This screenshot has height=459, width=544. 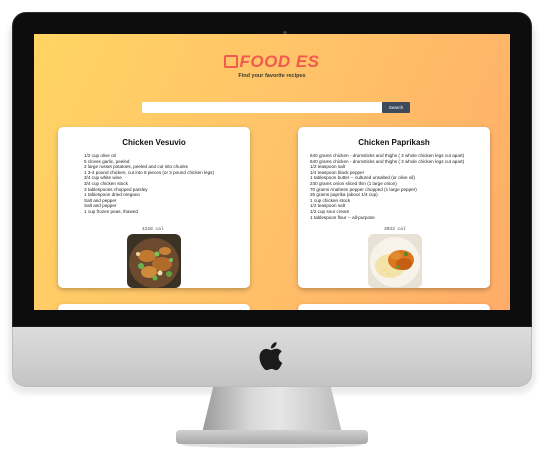 What do you see at coordinates (396, 107) in the screenshot?
I see `search-button: Search` at bounding box center [396, 107].